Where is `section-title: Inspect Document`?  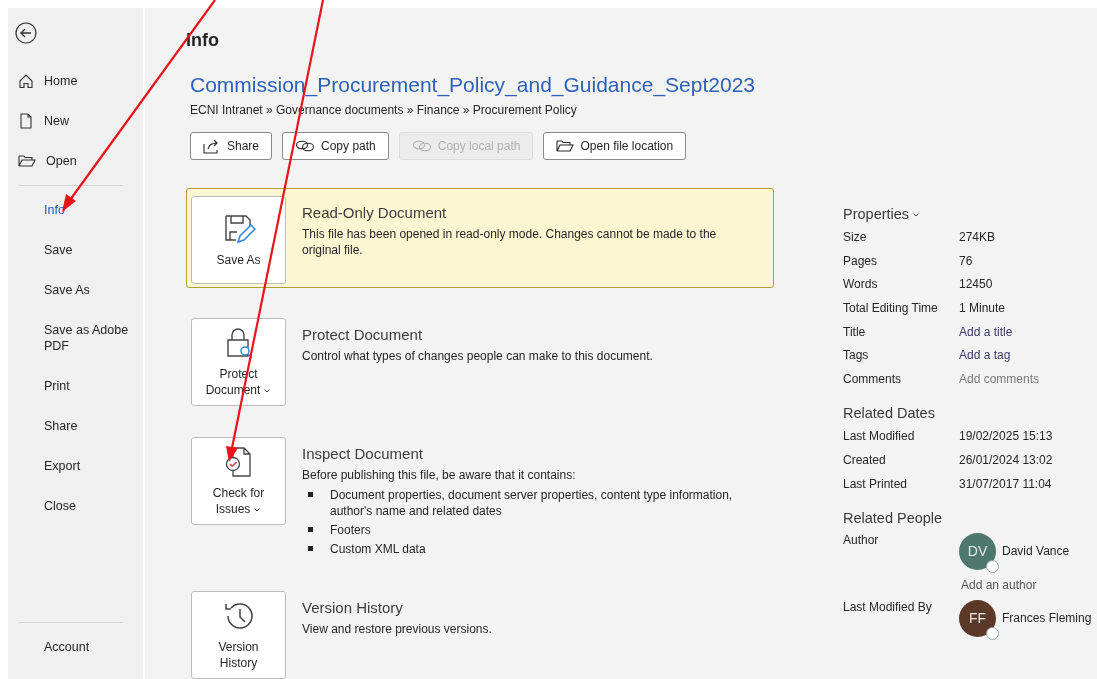
section-title: Inspect Document is located at coordinates (363, 453).